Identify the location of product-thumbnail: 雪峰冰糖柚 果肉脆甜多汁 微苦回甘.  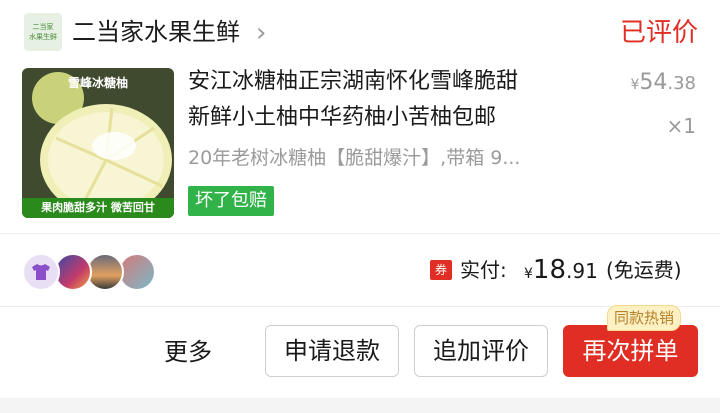
(98, 143).